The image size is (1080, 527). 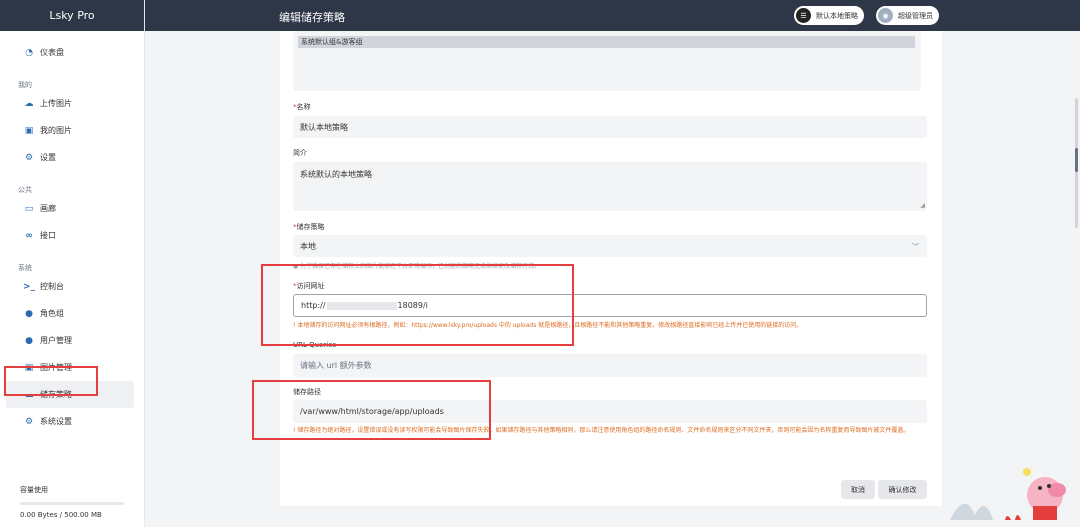 What do you see at coordinates (52, 313) in the screenshot?
I see `sidebar-item-label: 角色组` at bounding box center [52, 313].